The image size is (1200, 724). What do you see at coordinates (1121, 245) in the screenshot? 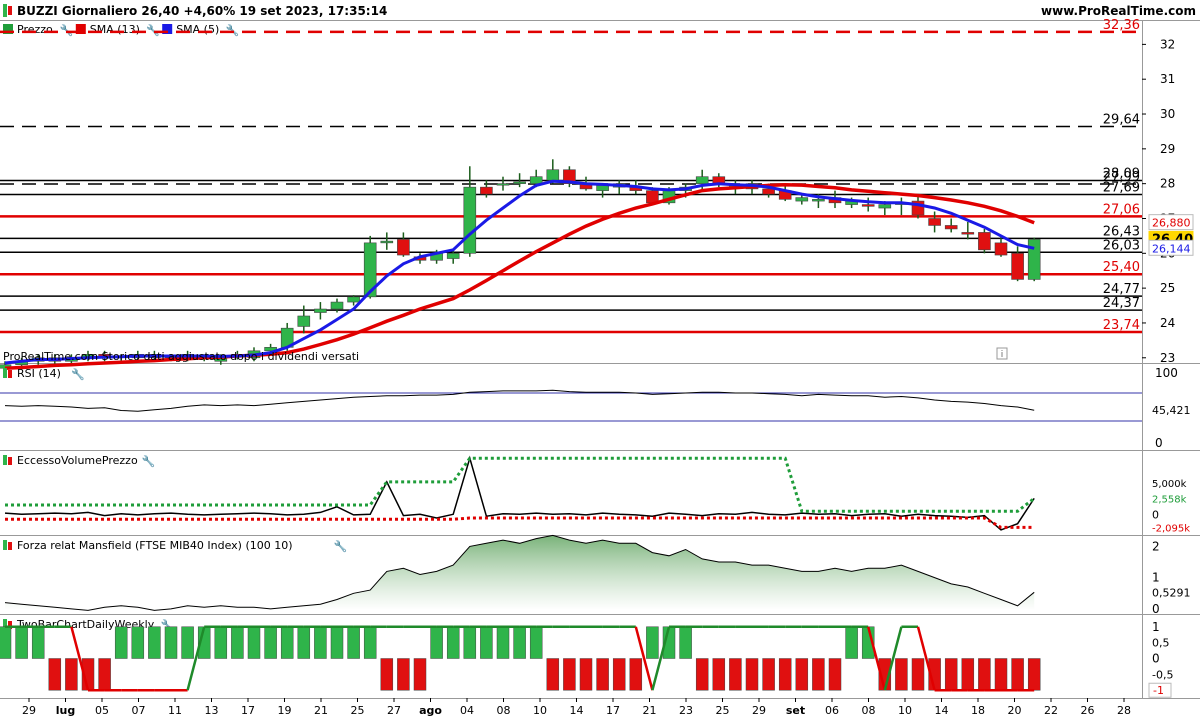
I see `level-label: 26,03` at bounding box center [1121, 245].